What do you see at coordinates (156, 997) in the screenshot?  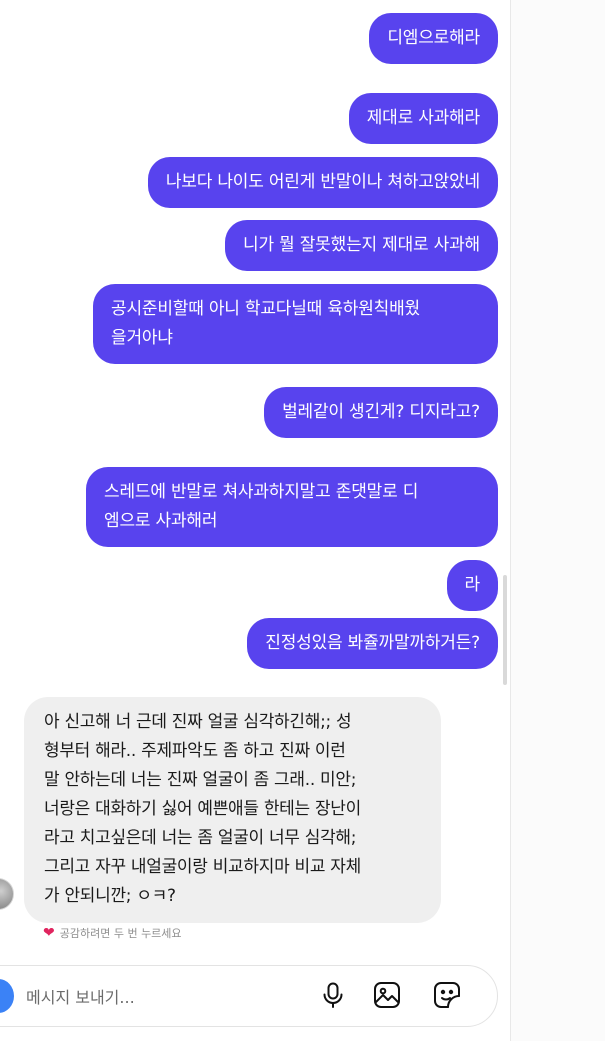 I see `message-input` at bounding box center [156, 997].